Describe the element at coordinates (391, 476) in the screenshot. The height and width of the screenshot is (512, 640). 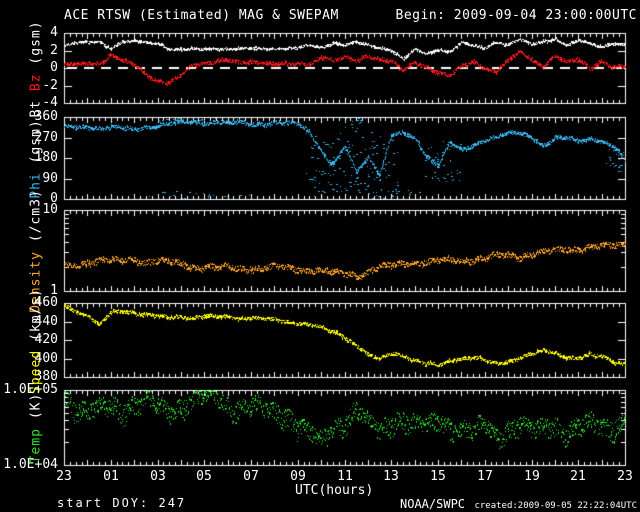
I see `x-axis-tick-label: 13` at that location.